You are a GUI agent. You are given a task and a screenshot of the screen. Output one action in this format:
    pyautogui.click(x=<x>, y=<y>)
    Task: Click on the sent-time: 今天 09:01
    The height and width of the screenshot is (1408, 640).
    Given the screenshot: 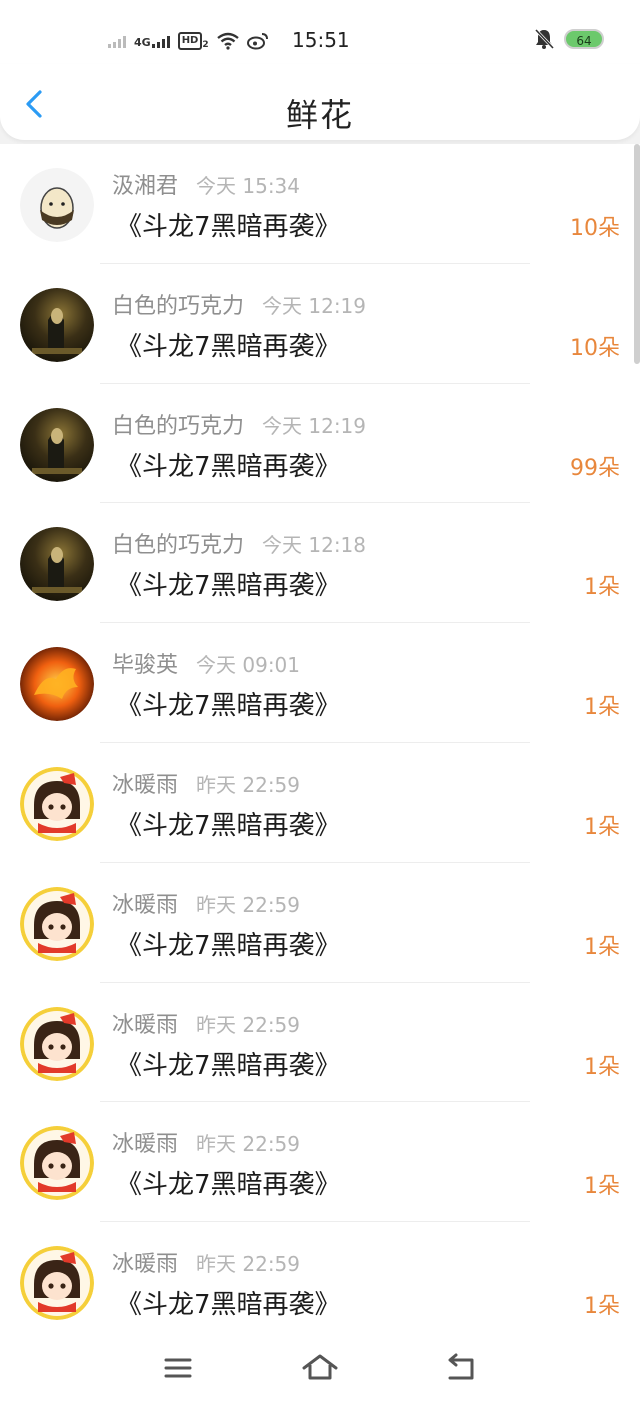 What is the action you would take?
    pyautogui.click(x=248, y=665)
    